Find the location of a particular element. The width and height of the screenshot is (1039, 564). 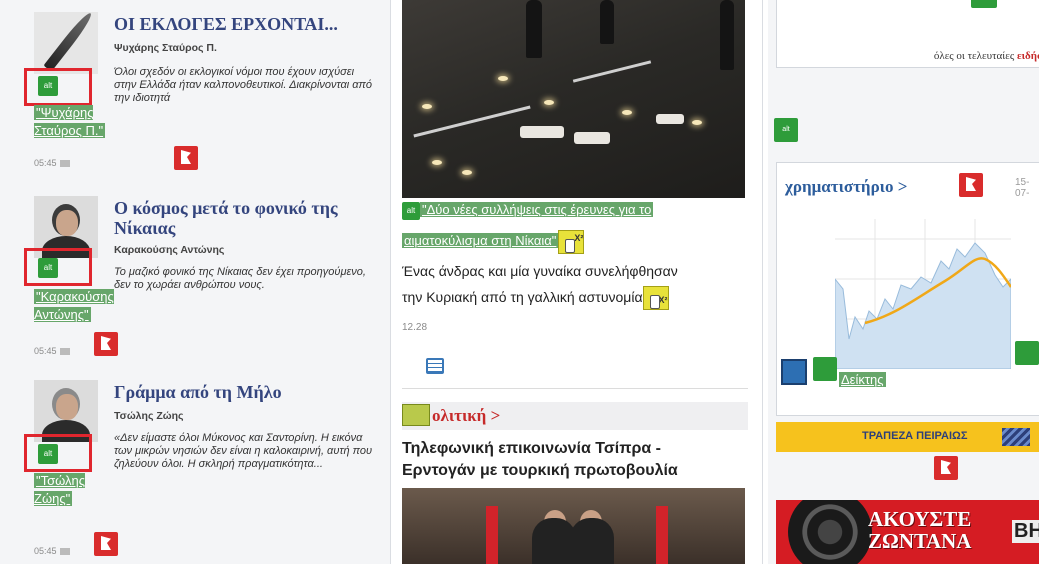

bank-sponsor-banner: ΤΡΑΠΕΖΑ ΠΕΙΡΑΙΩΣ is located at coordinates (907, 437).